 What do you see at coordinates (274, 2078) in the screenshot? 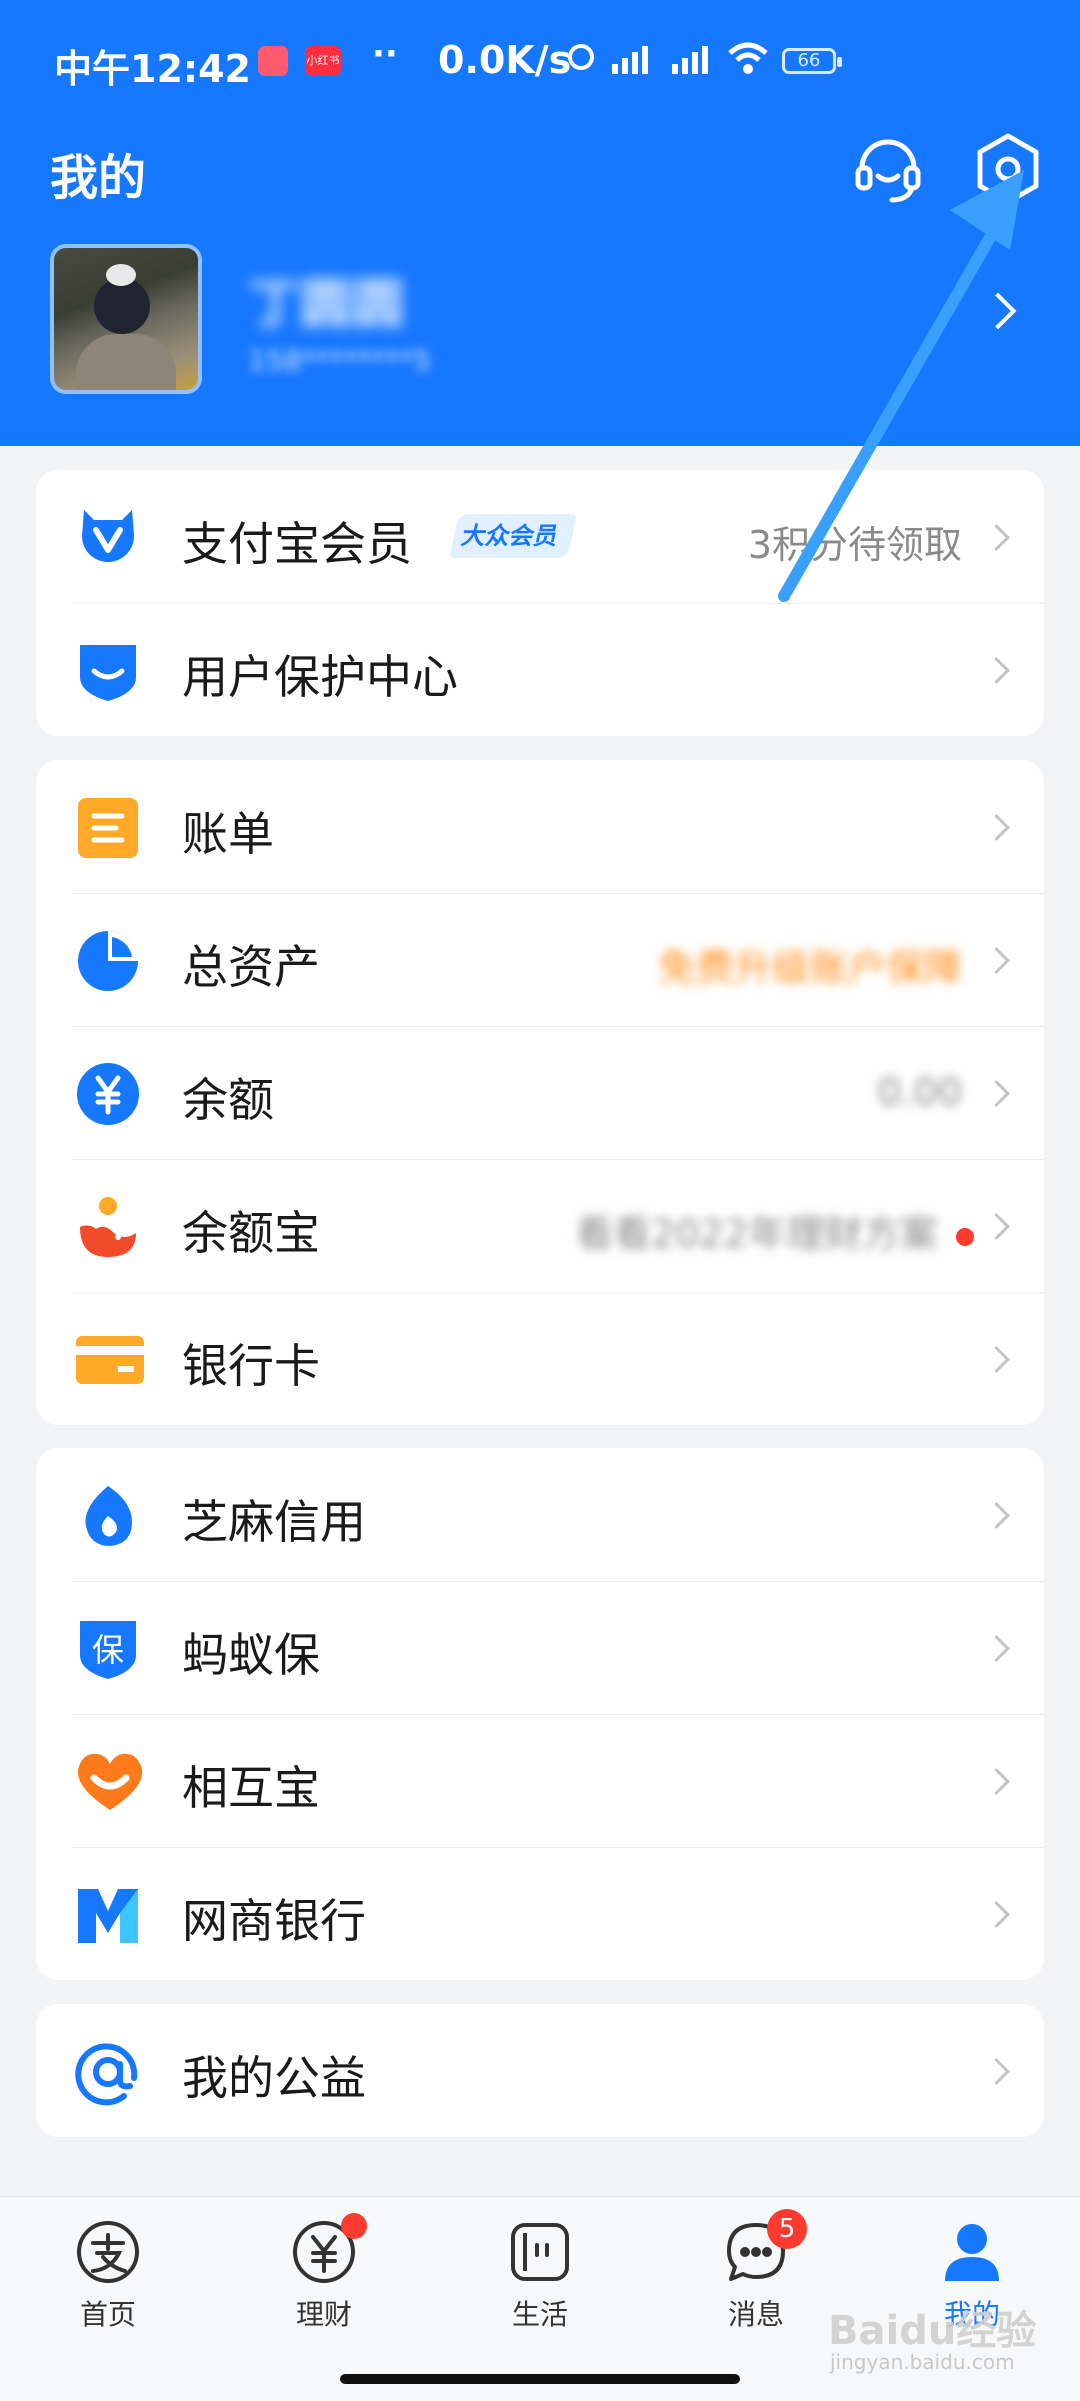
I see `charity-label: 我的公益` at bounding box center [274, 2078].